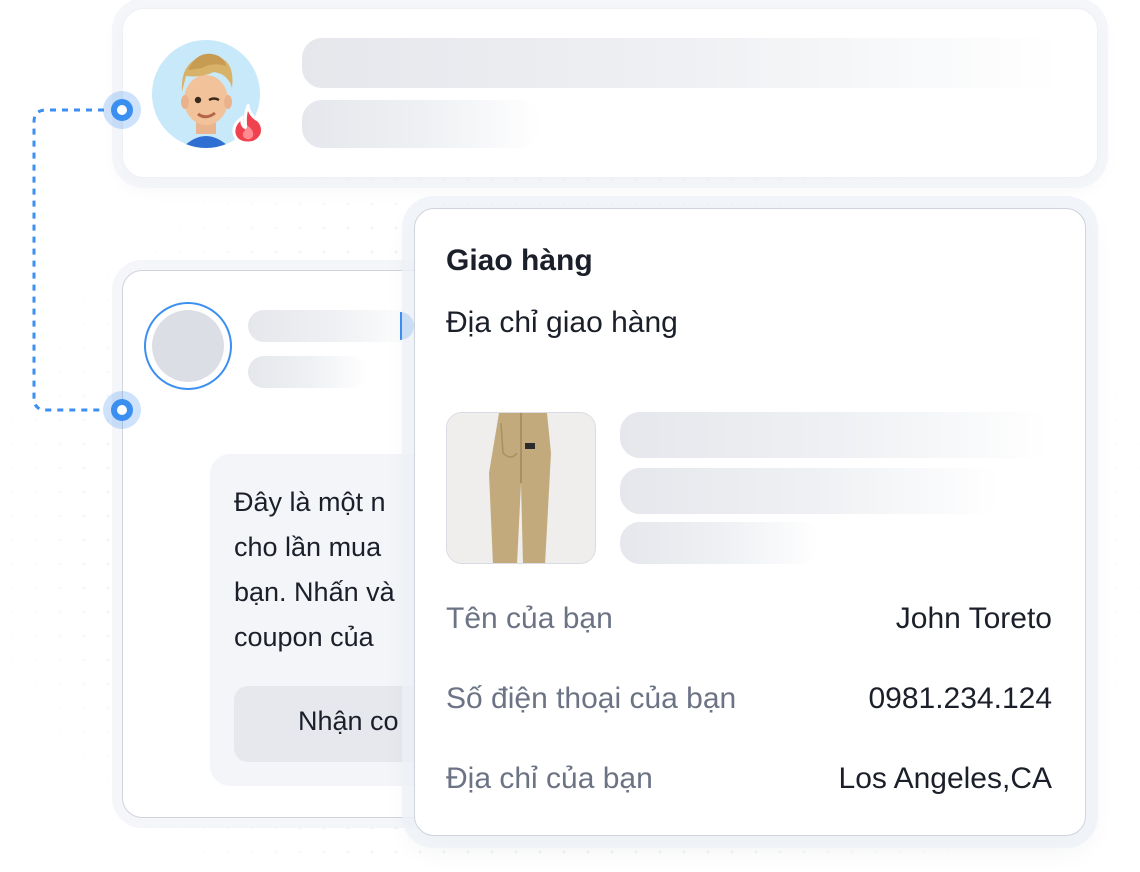 The image size is (1140, 872). I want to click on connector-line, so click(68, 260).